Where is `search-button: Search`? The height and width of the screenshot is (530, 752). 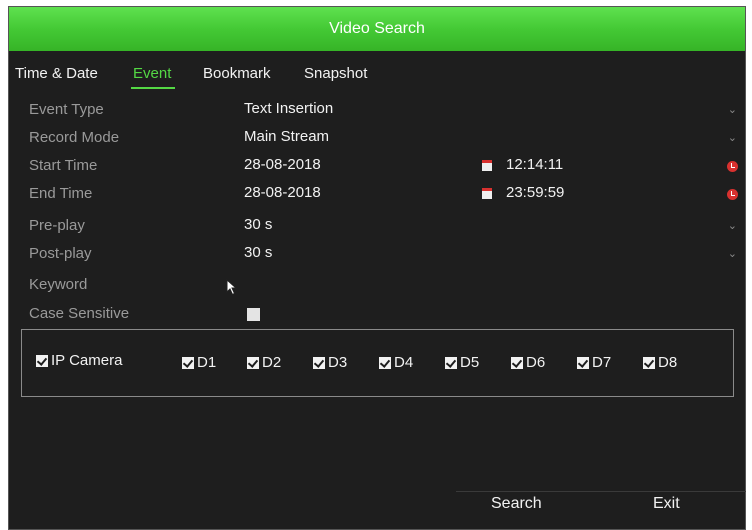 search-button: Search is located at coordinates (516, 504).